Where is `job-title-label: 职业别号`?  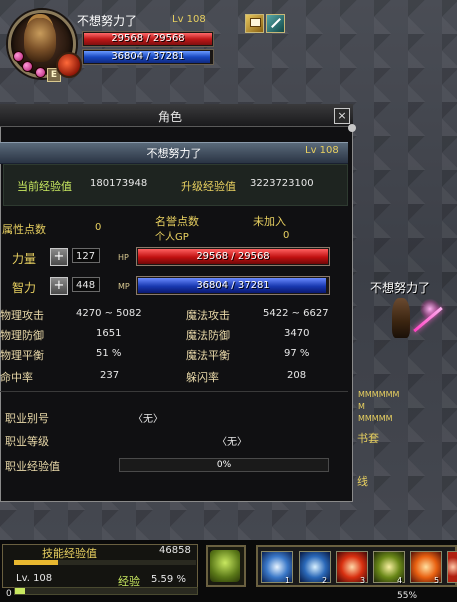 job-title-label: 职业别号 is located at coordinates (27, 418).